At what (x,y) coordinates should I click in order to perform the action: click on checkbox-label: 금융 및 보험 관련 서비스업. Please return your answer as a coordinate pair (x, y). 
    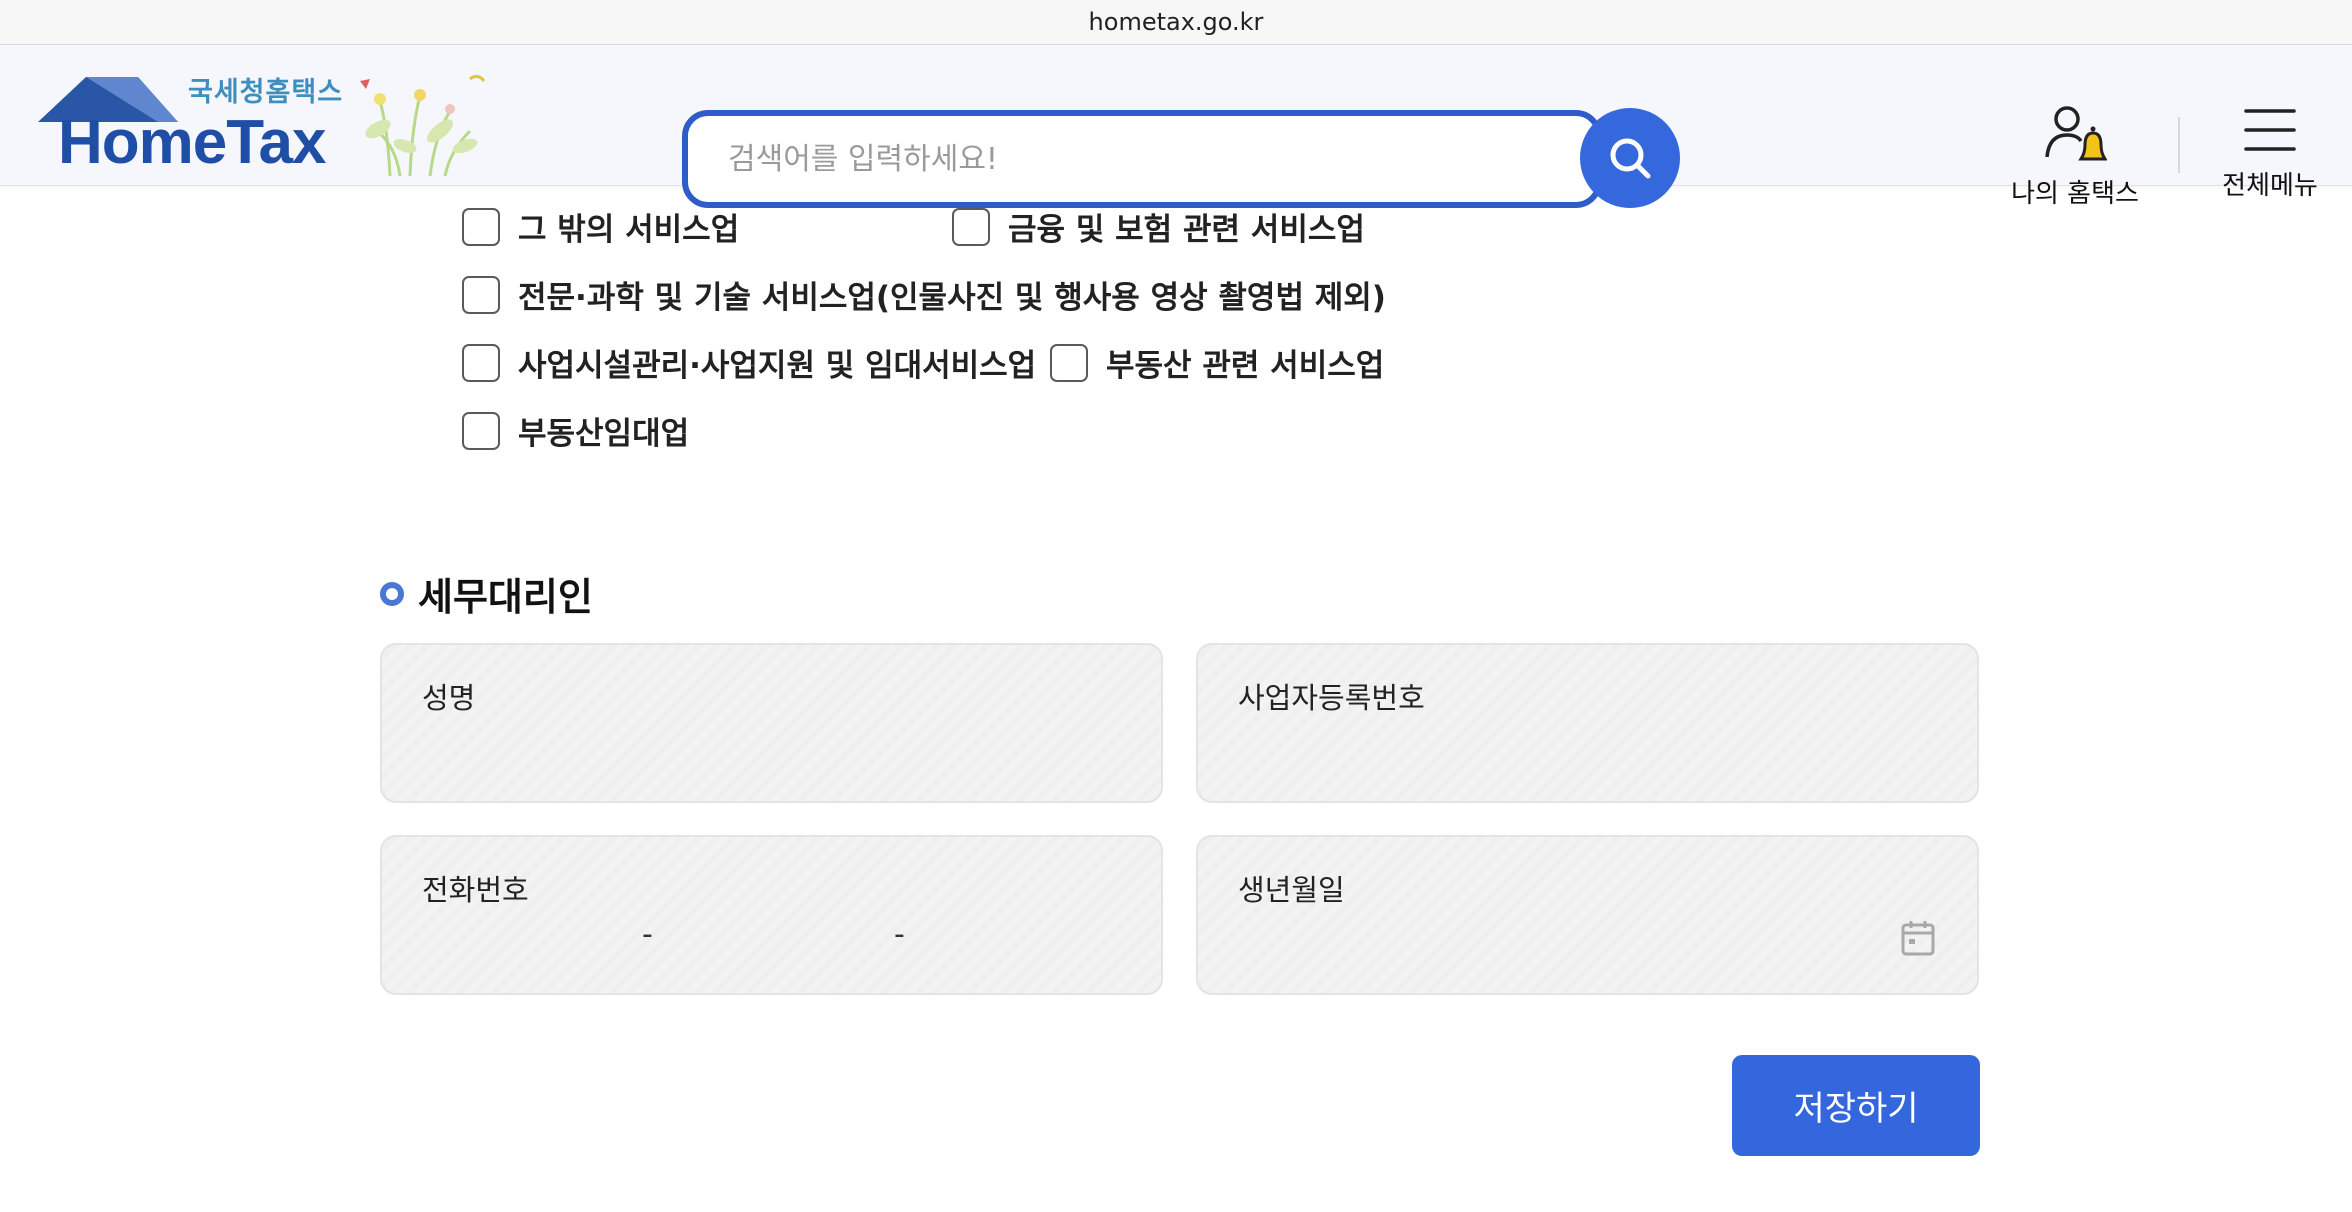
    Looking at the image, I should click on (1186, 230).